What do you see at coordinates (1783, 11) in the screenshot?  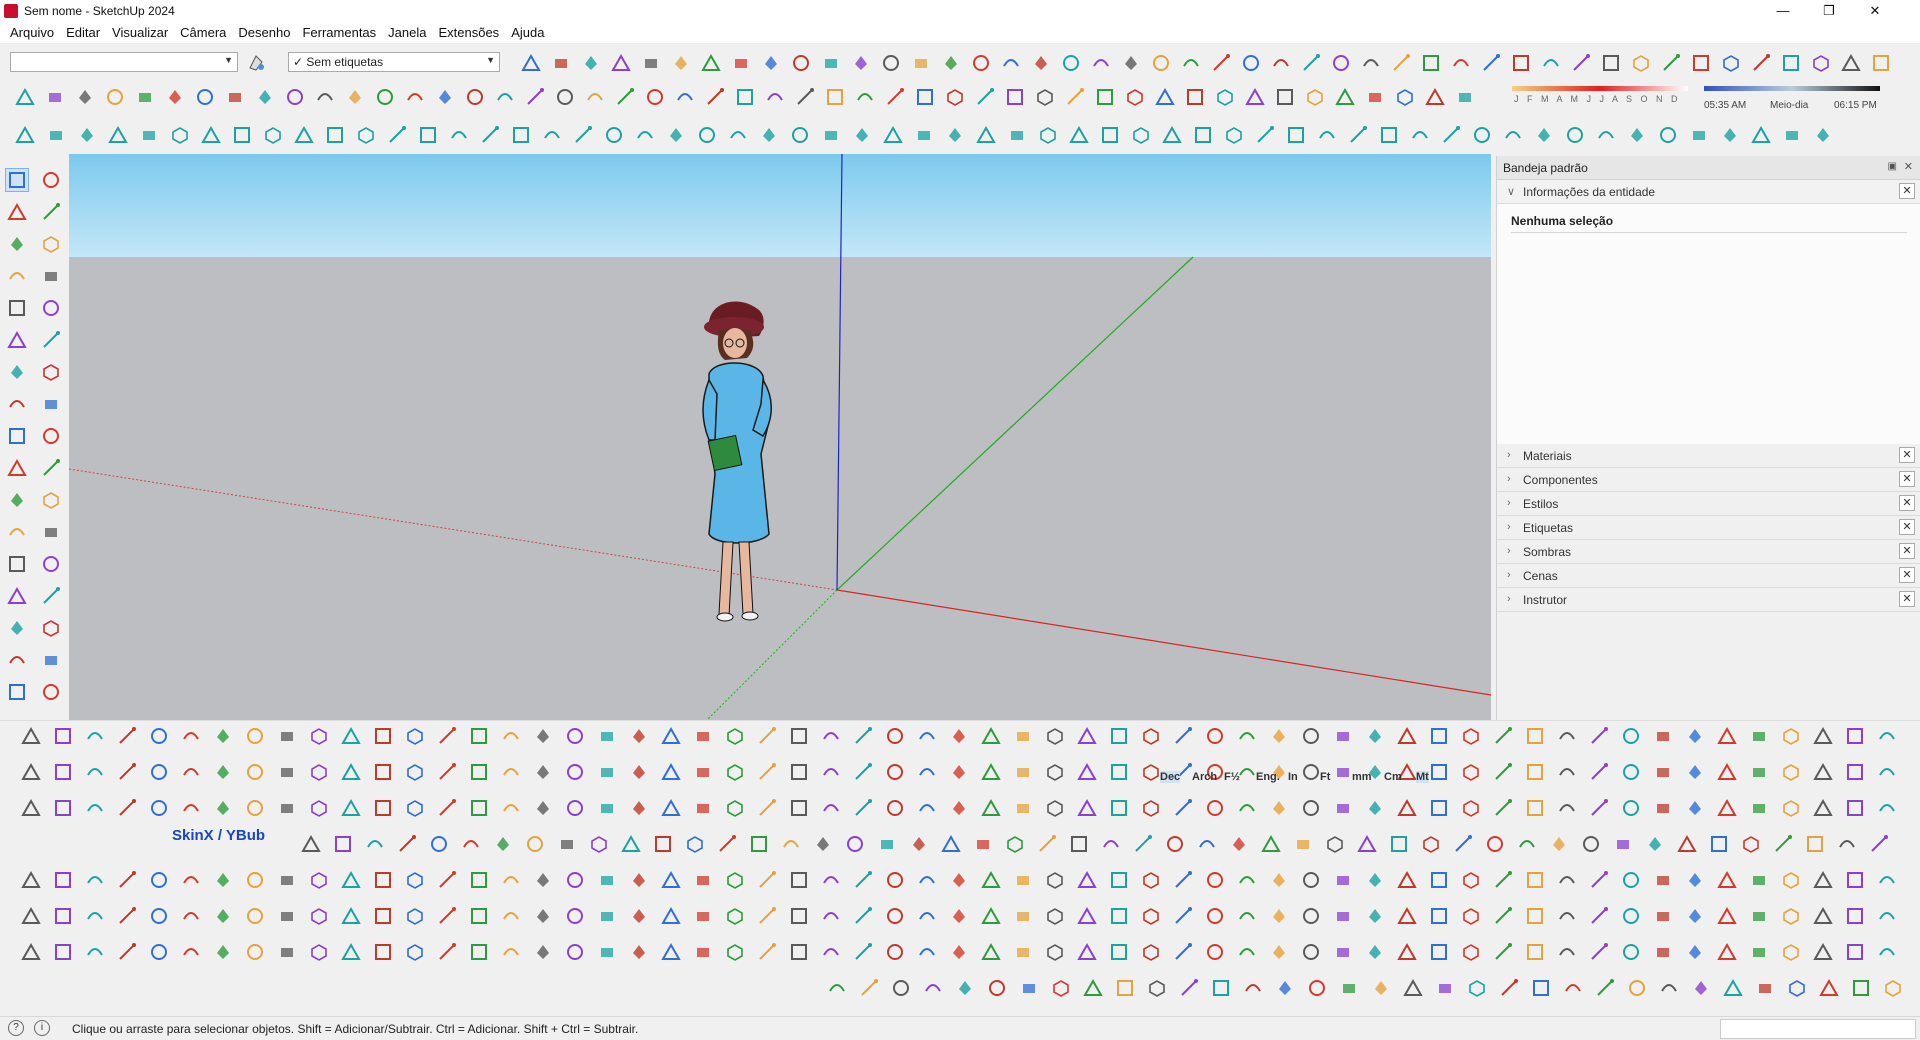 I see `minimize-icon: —` at bounding box center [1783, 11].